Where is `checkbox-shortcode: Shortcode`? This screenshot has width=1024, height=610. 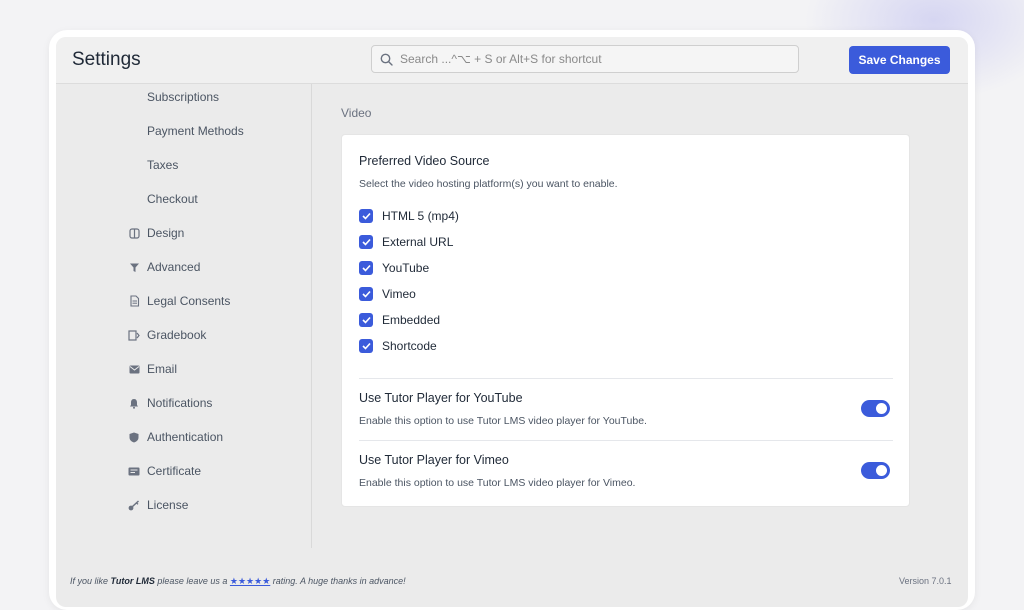
checkbox-shortcode: Shortcode is located at coordinates (398, 346).